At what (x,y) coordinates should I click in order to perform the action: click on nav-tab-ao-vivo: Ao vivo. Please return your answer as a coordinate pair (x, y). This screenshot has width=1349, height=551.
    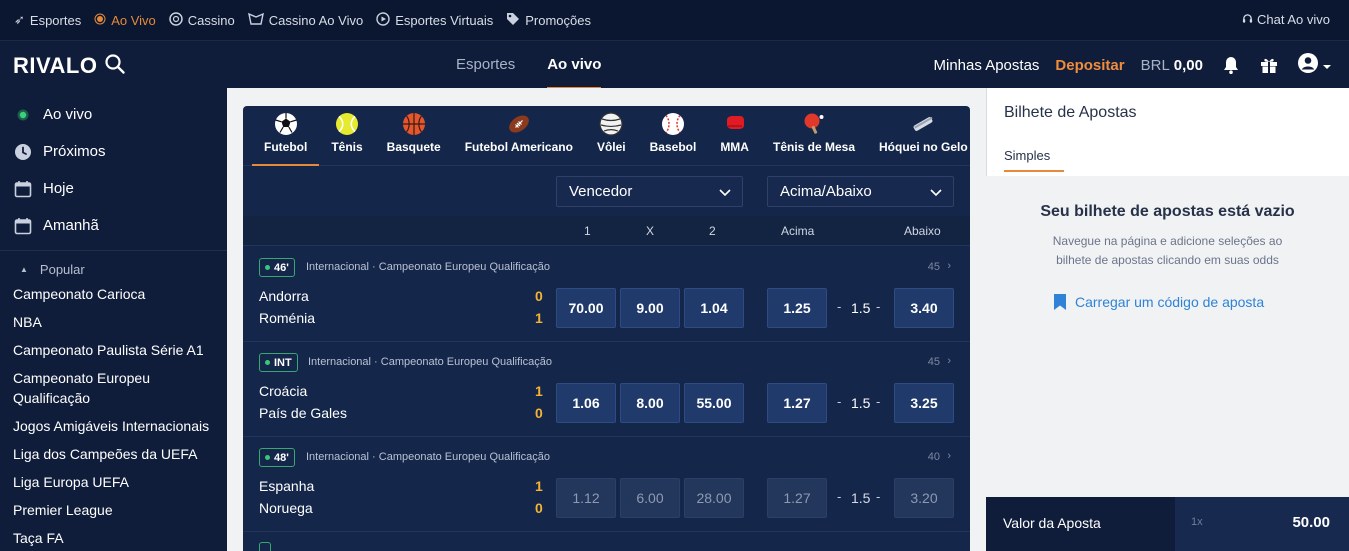
    Looking at the image, I should click on (574, 65).